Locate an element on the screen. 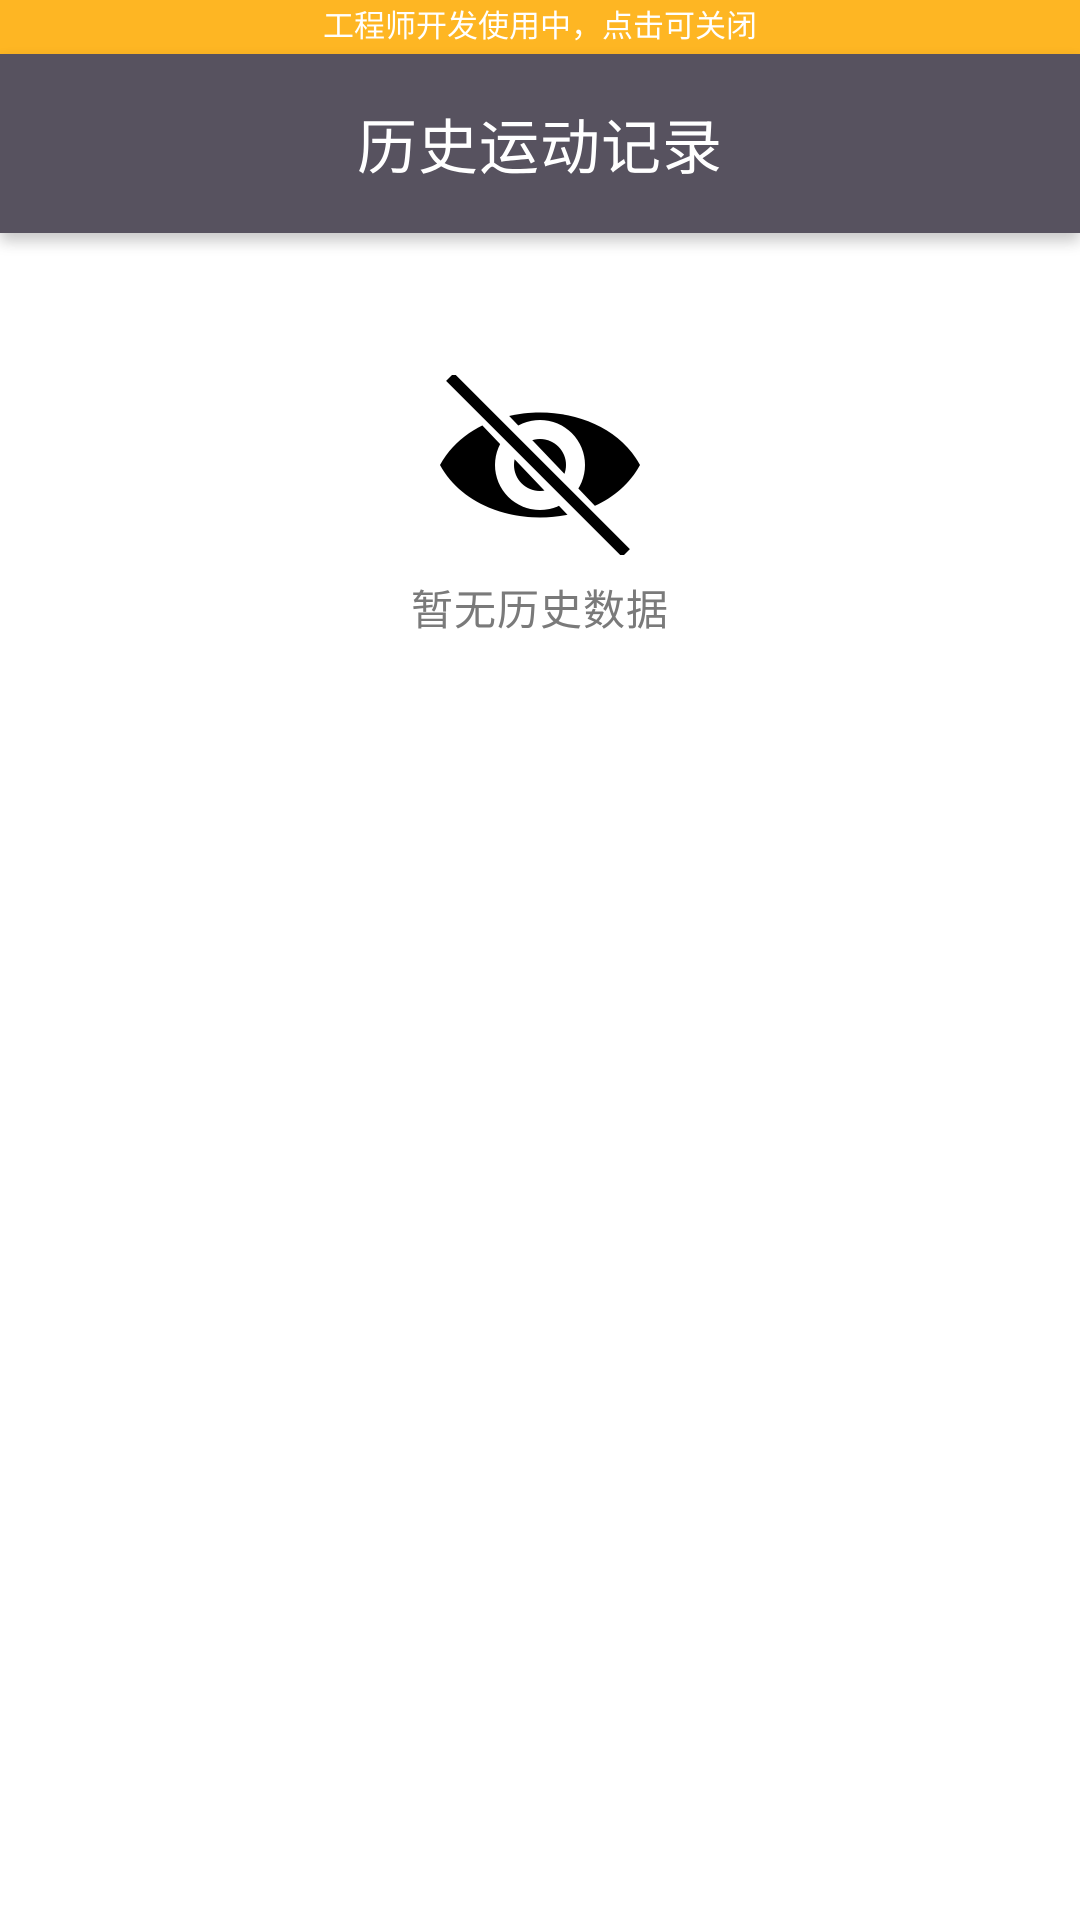 Image resolution: width=1080 pixels, height=1920 pixels. eye-off-icon is located at coordinates (540, 465).